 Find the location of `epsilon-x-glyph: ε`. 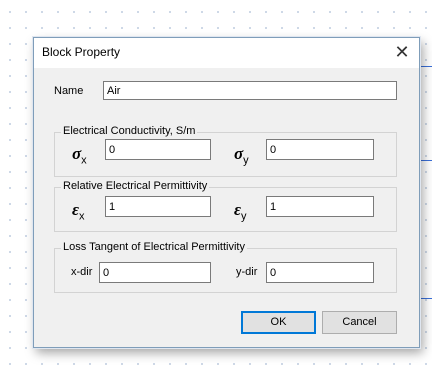

epsilon-x-glyph: ε is located at coordinates (75, 209).